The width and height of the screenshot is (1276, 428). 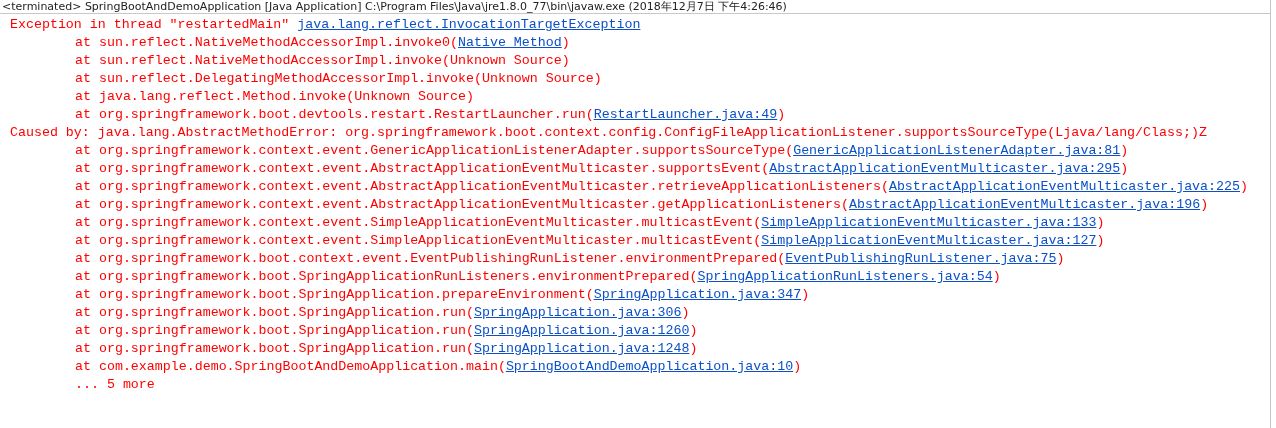 What do you see at coordinates (929, 241) in the screenshot?
I see `source-link: SimpleApplicationEventMulticaster.java:127` at bounding box center [929, 241].